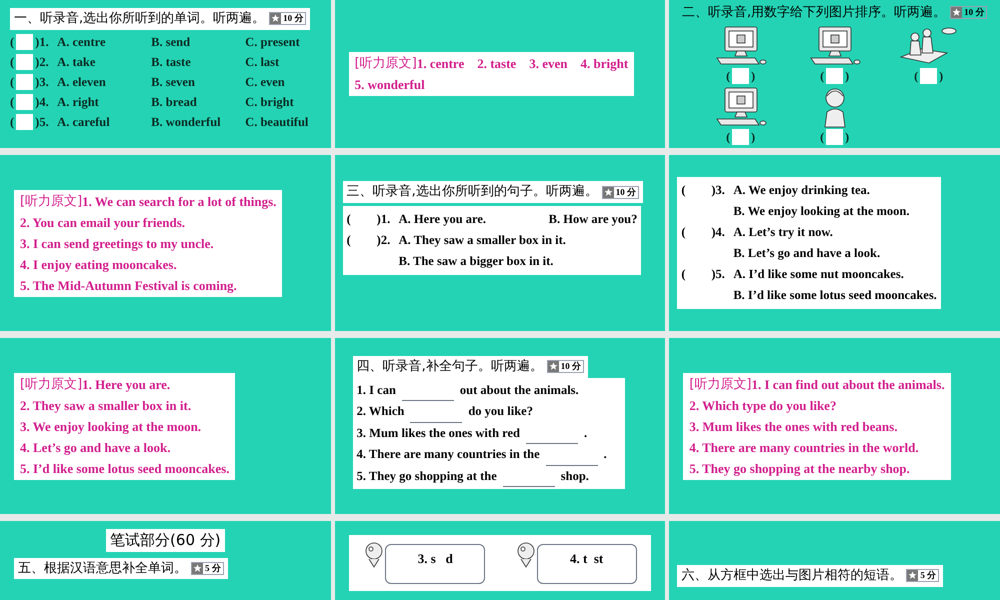 The height and width of the screenshot is (600, 1000). I want to click on slide-thumbnail, so click(165, 74).